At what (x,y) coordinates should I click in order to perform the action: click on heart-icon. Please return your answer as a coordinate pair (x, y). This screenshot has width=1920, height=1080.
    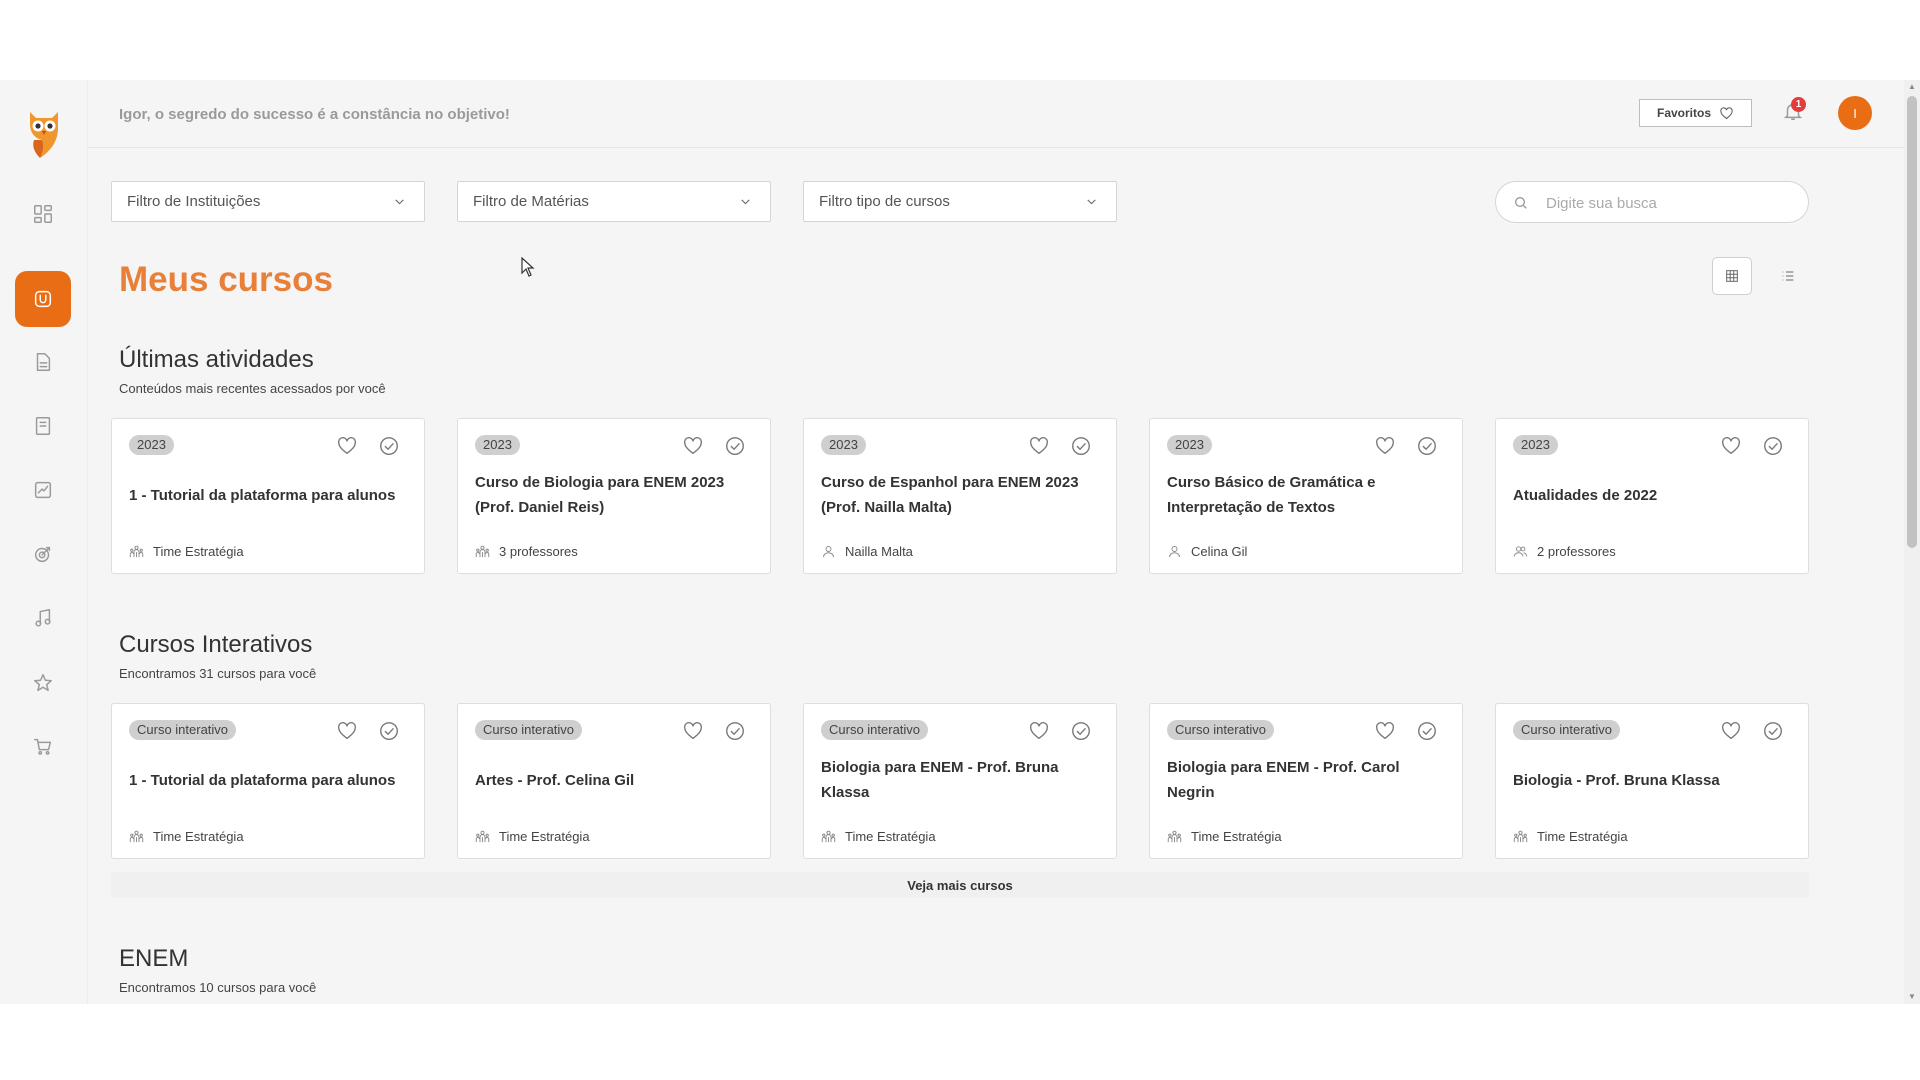
    Looking at the image, I should click on (1726, 112).